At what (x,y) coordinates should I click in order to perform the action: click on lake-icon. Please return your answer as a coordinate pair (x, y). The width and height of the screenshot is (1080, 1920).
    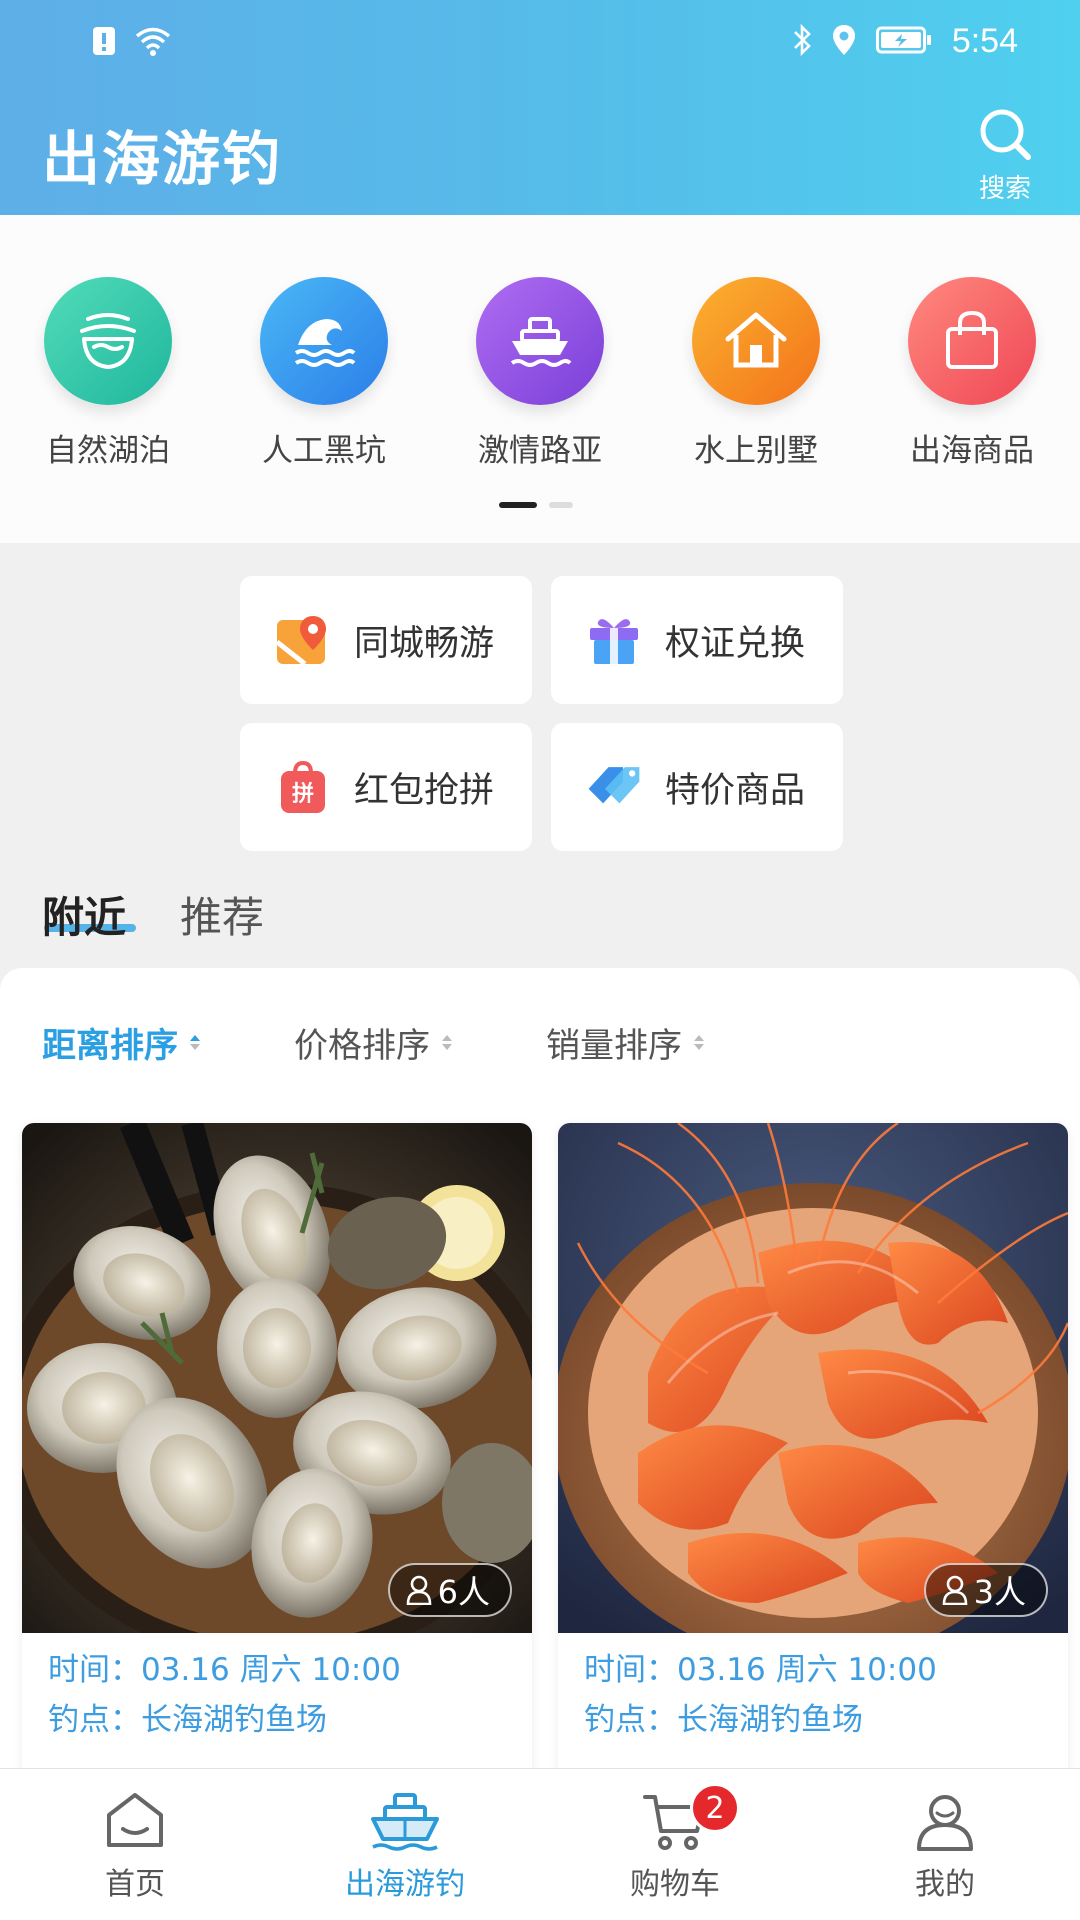
    Looking at the image, I should click on (108, 341).